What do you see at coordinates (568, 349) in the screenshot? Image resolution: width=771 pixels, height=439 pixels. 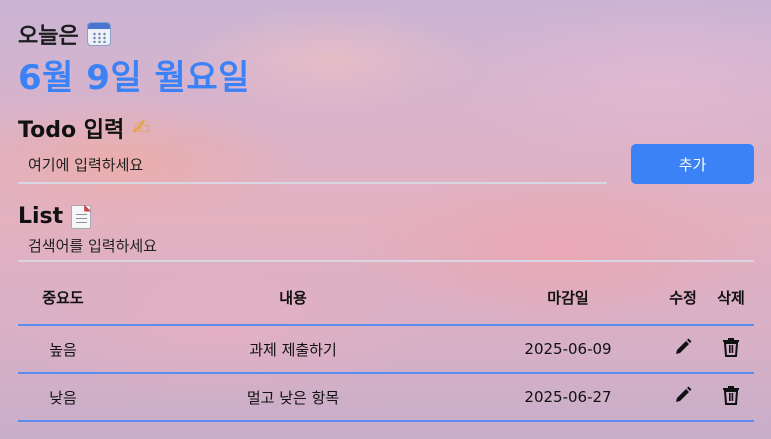 I see `row-due-date: 2025-06-09` at bounding box center [568, 349].